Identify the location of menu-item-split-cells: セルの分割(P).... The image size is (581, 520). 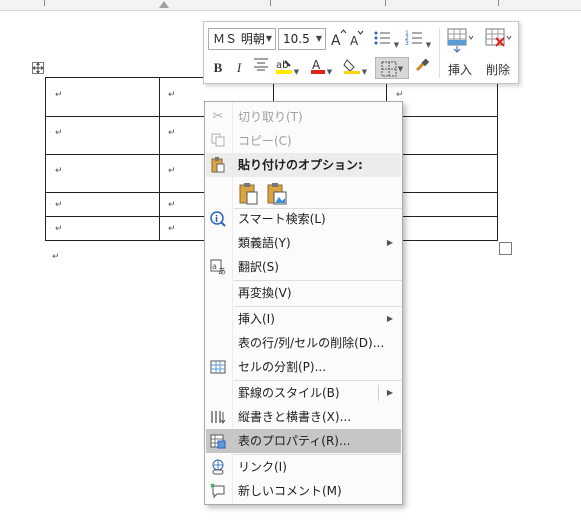
(303, 367).